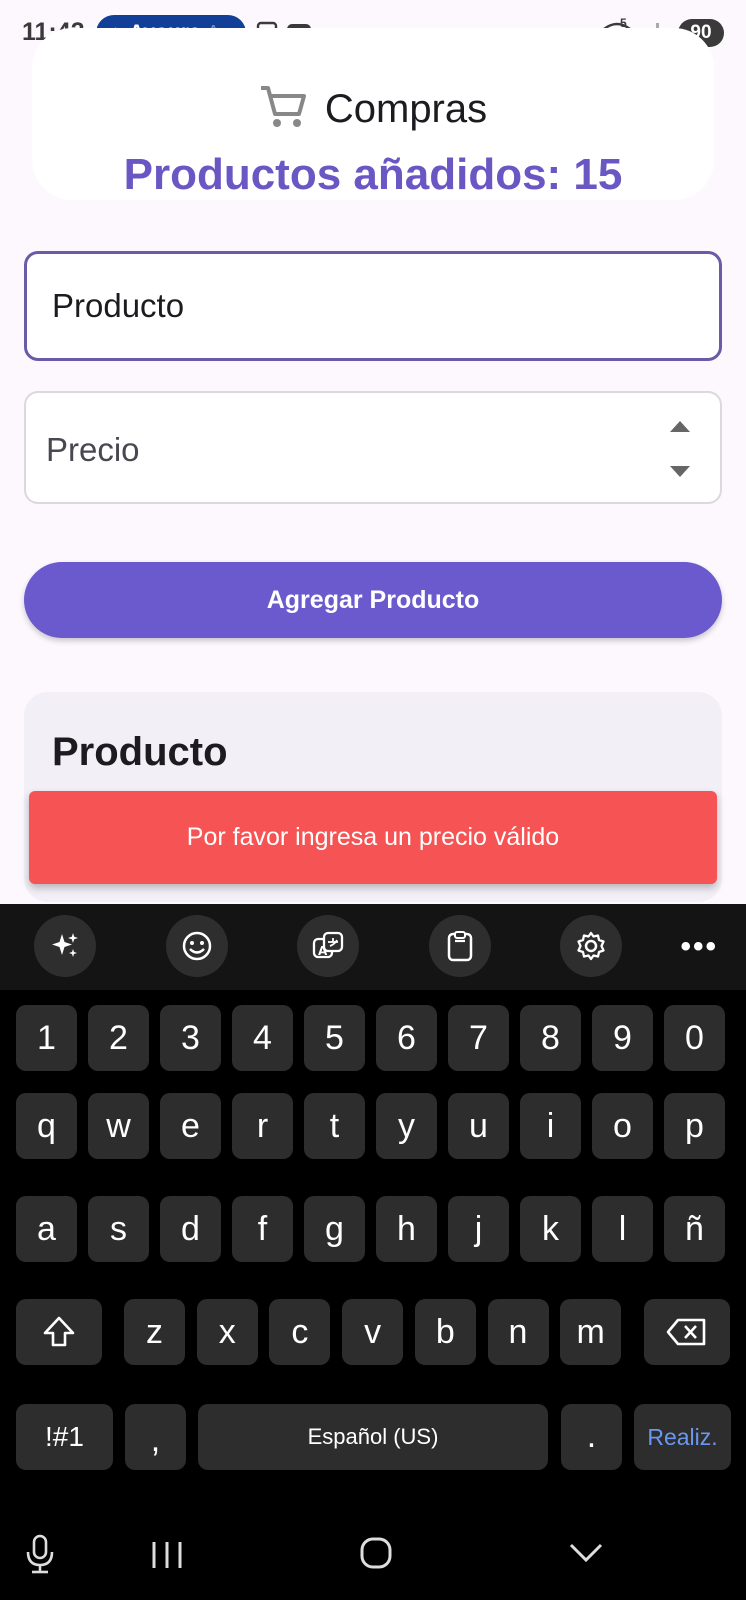  What do you see at coordinates (118, 305) in the screenshot?
I see `product-input-value: Producto` at bounding box center [118, 305].